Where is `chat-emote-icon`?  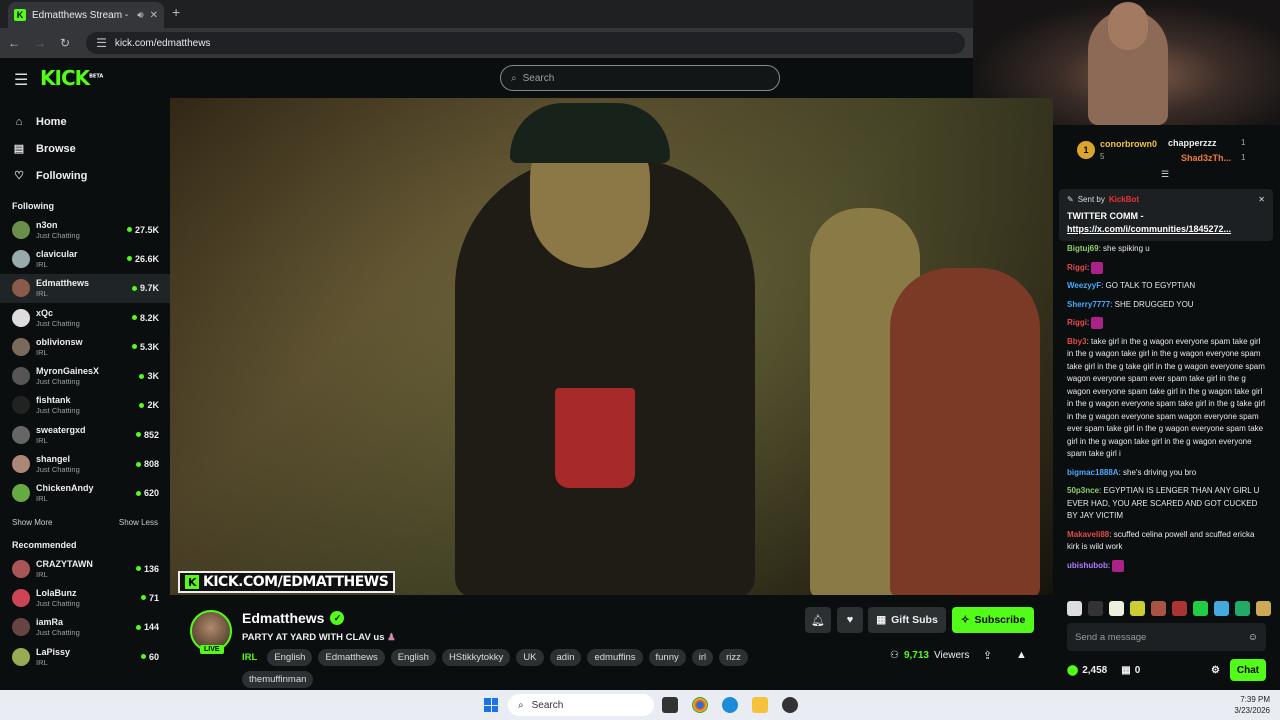
chat-emote-icon is located at coordinates (1097, 323).